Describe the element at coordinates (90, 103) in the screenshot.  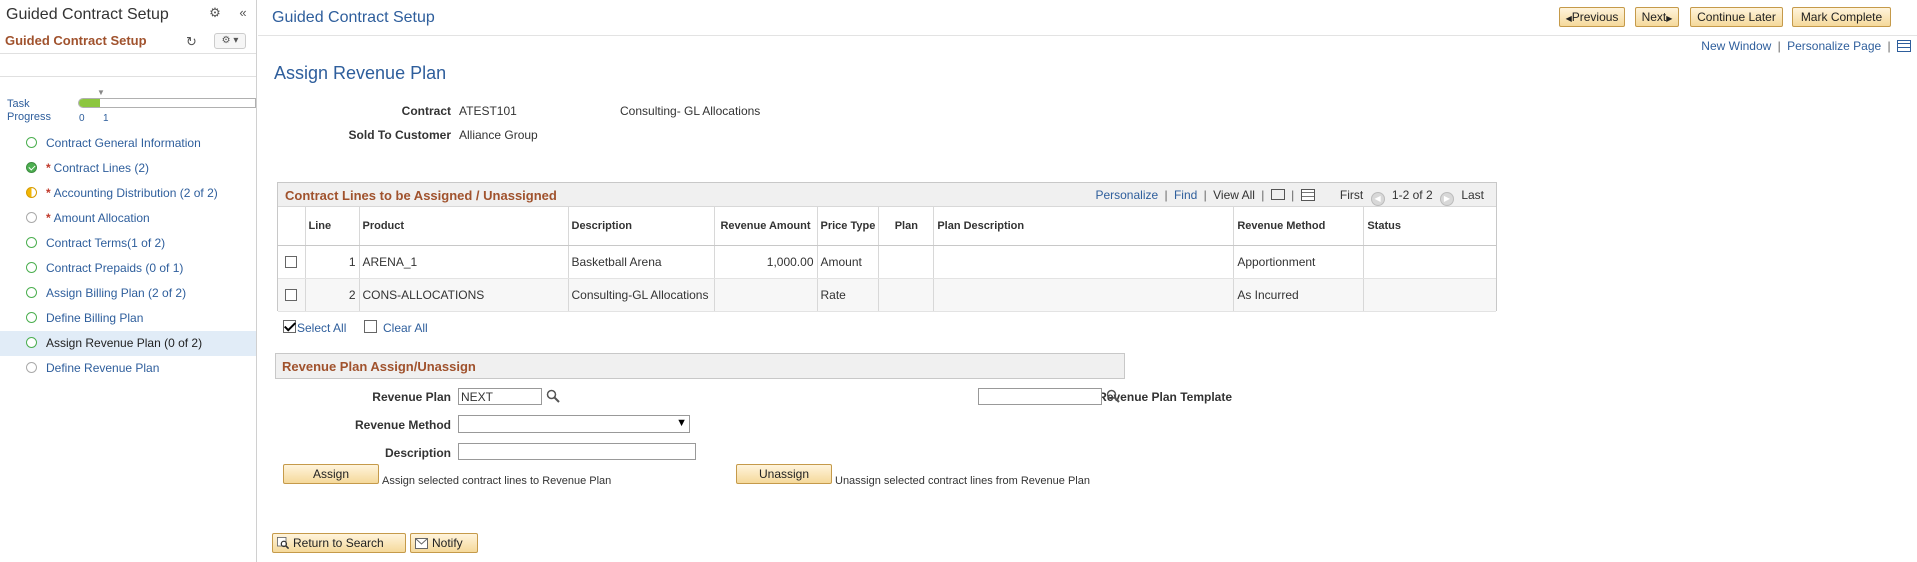
I see `task-progress-fill` at that location.